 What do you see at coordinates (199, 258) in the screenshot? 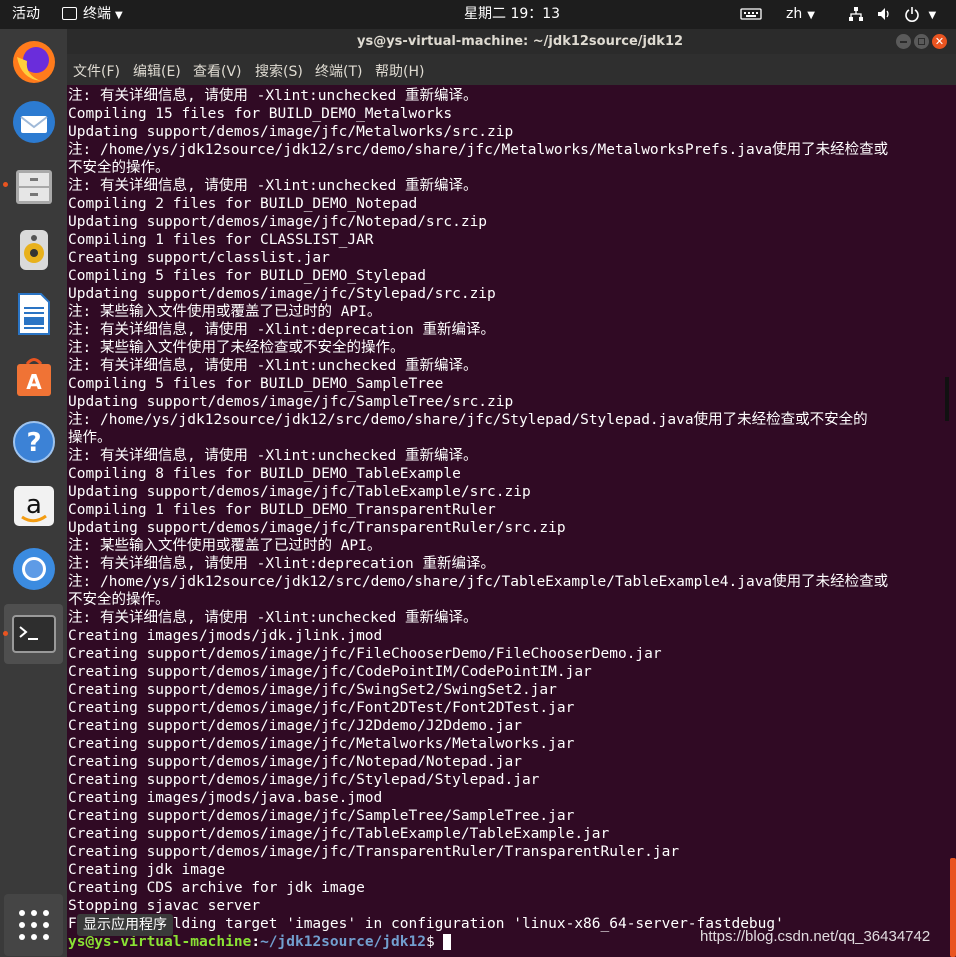
I see `terminal-line: Creating support/classlist.jar` at bounding box center [199, 258].